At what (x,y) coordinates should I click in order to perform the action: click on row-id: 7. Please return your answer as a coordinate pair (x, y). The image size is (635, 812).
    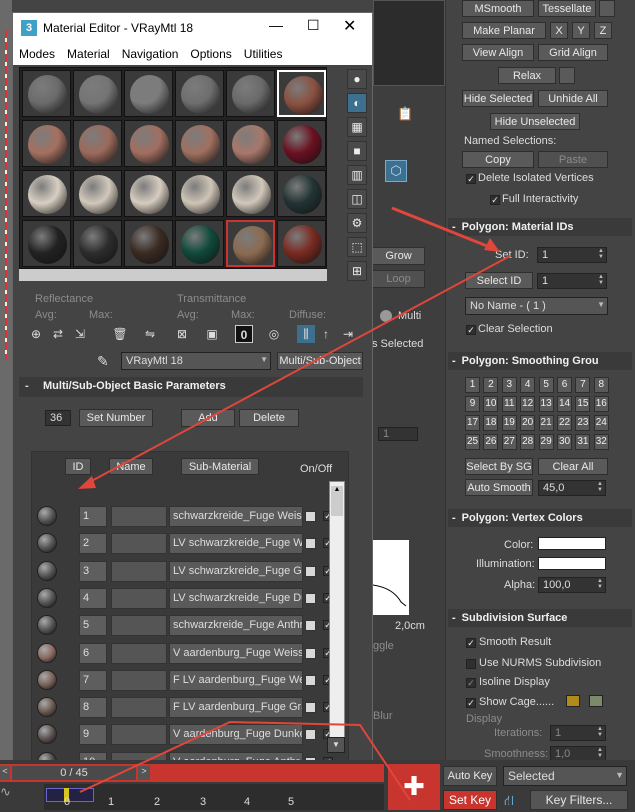
    Looking at the image, I should click on (93, 680).